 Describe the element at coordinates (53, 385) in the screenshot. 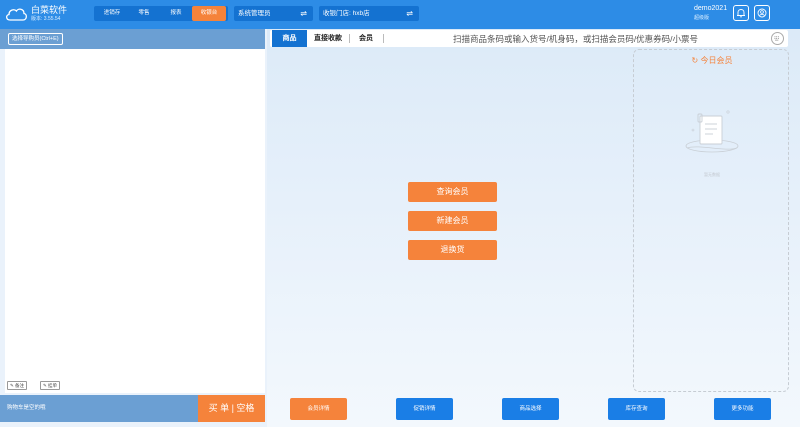

I see `hold-order-label: 挂单` at that location.